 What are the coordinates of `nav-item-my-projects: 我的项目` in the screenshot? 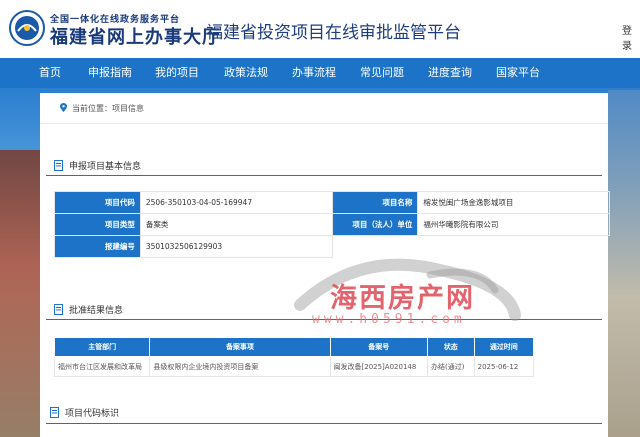 It's located at (177, 73).